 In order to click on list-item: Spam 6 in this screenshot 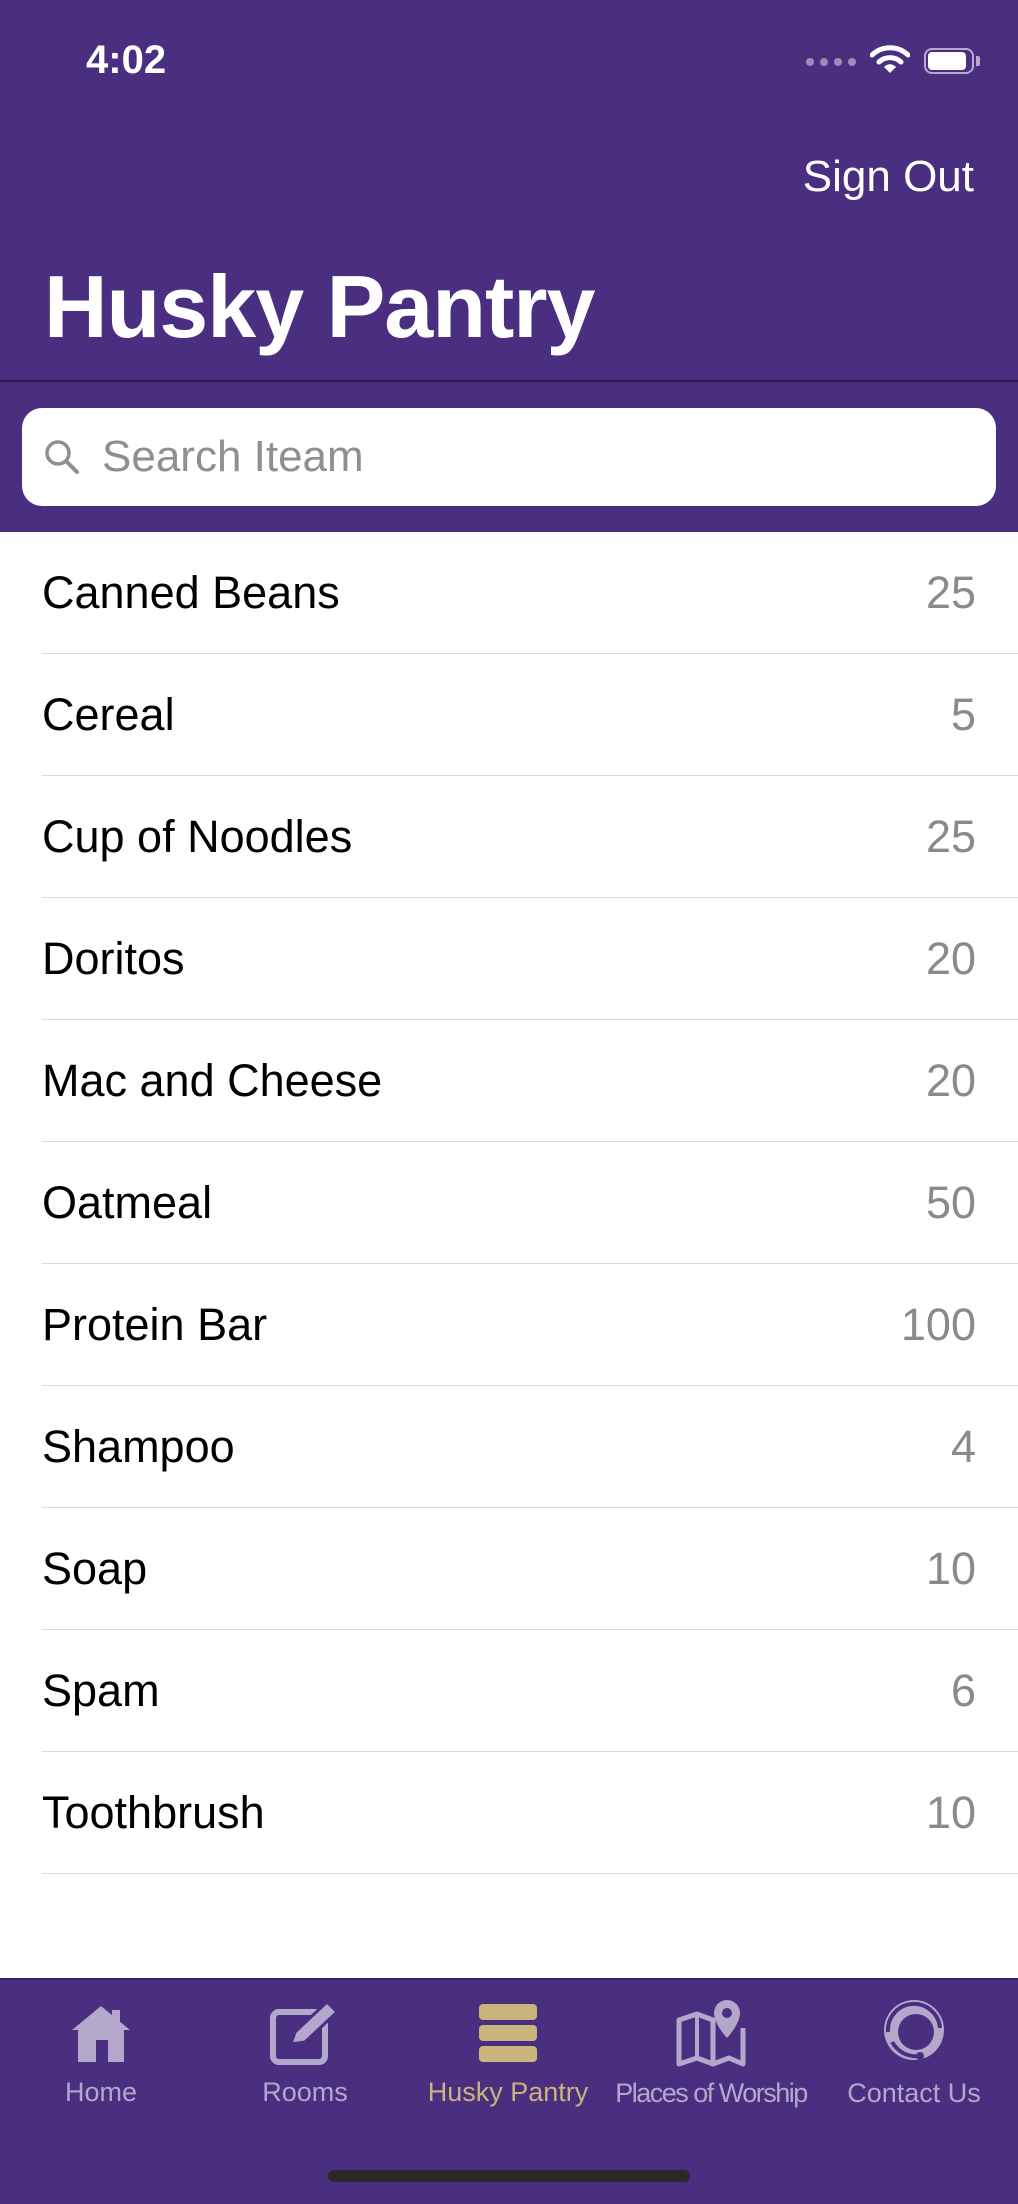, I will do `click(530, 1691)`.